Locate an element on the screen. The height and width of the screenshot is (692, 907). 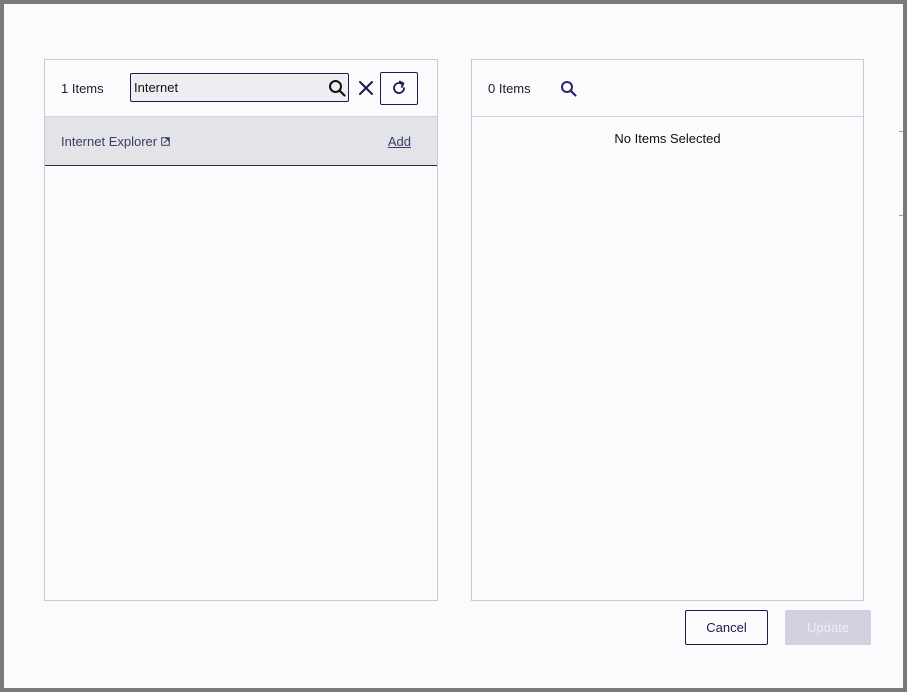
available-items-header: 1 Items is located at coordinates (241, 88).